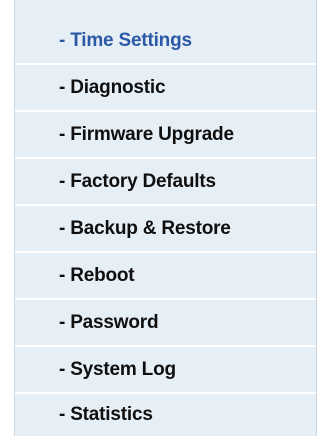  I want to click on menu-item-reboot: - Reboot, so click(165, 276).